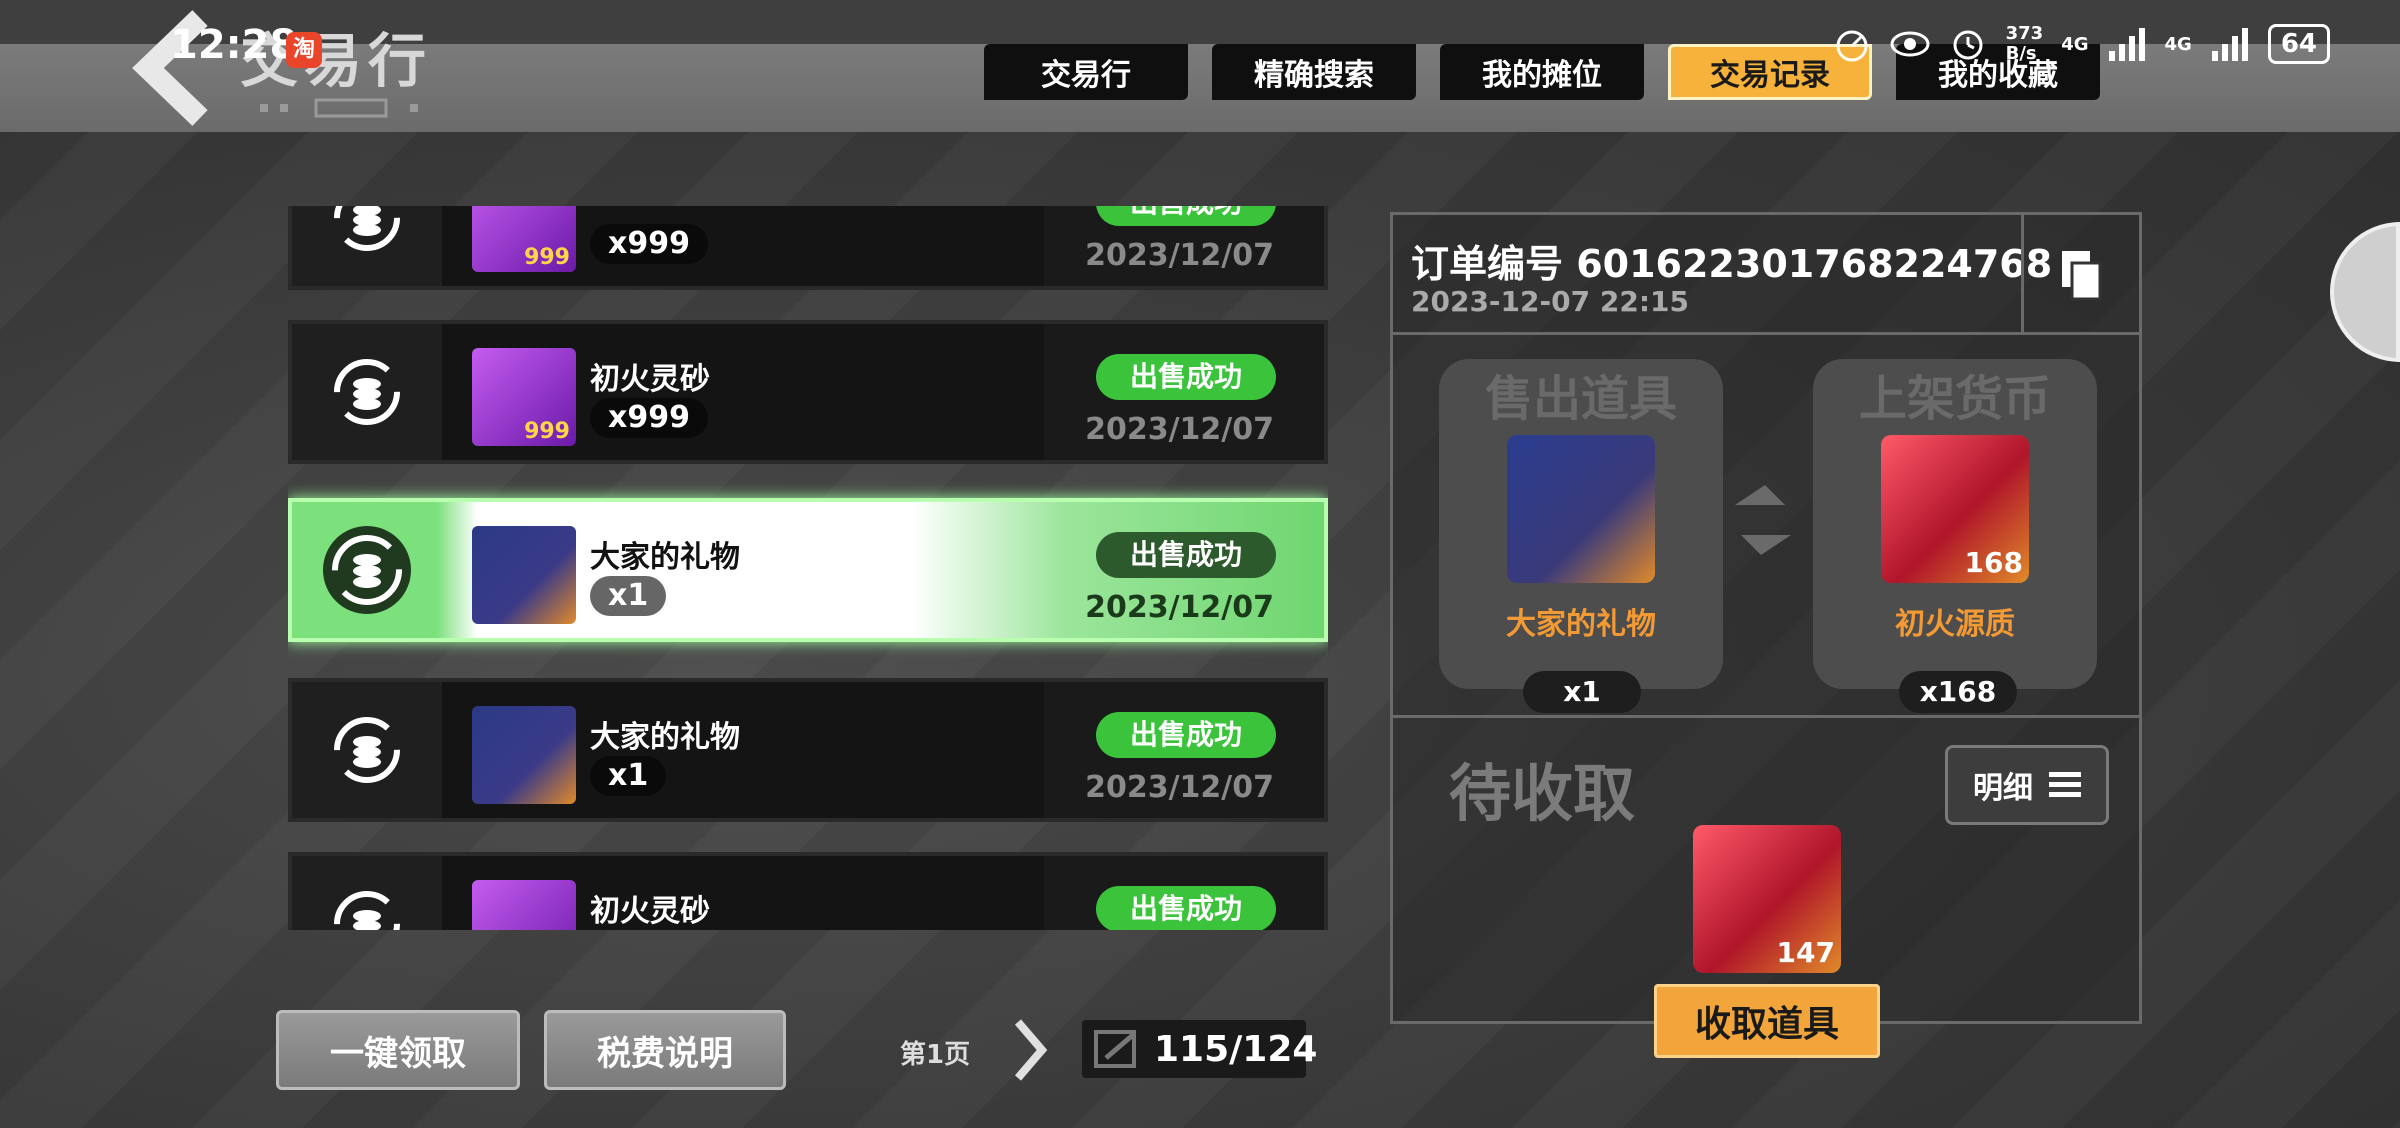 The height and width of the screenshot is (1128, 2400). I want to click on details-button: 明细, so click(2027, 785).